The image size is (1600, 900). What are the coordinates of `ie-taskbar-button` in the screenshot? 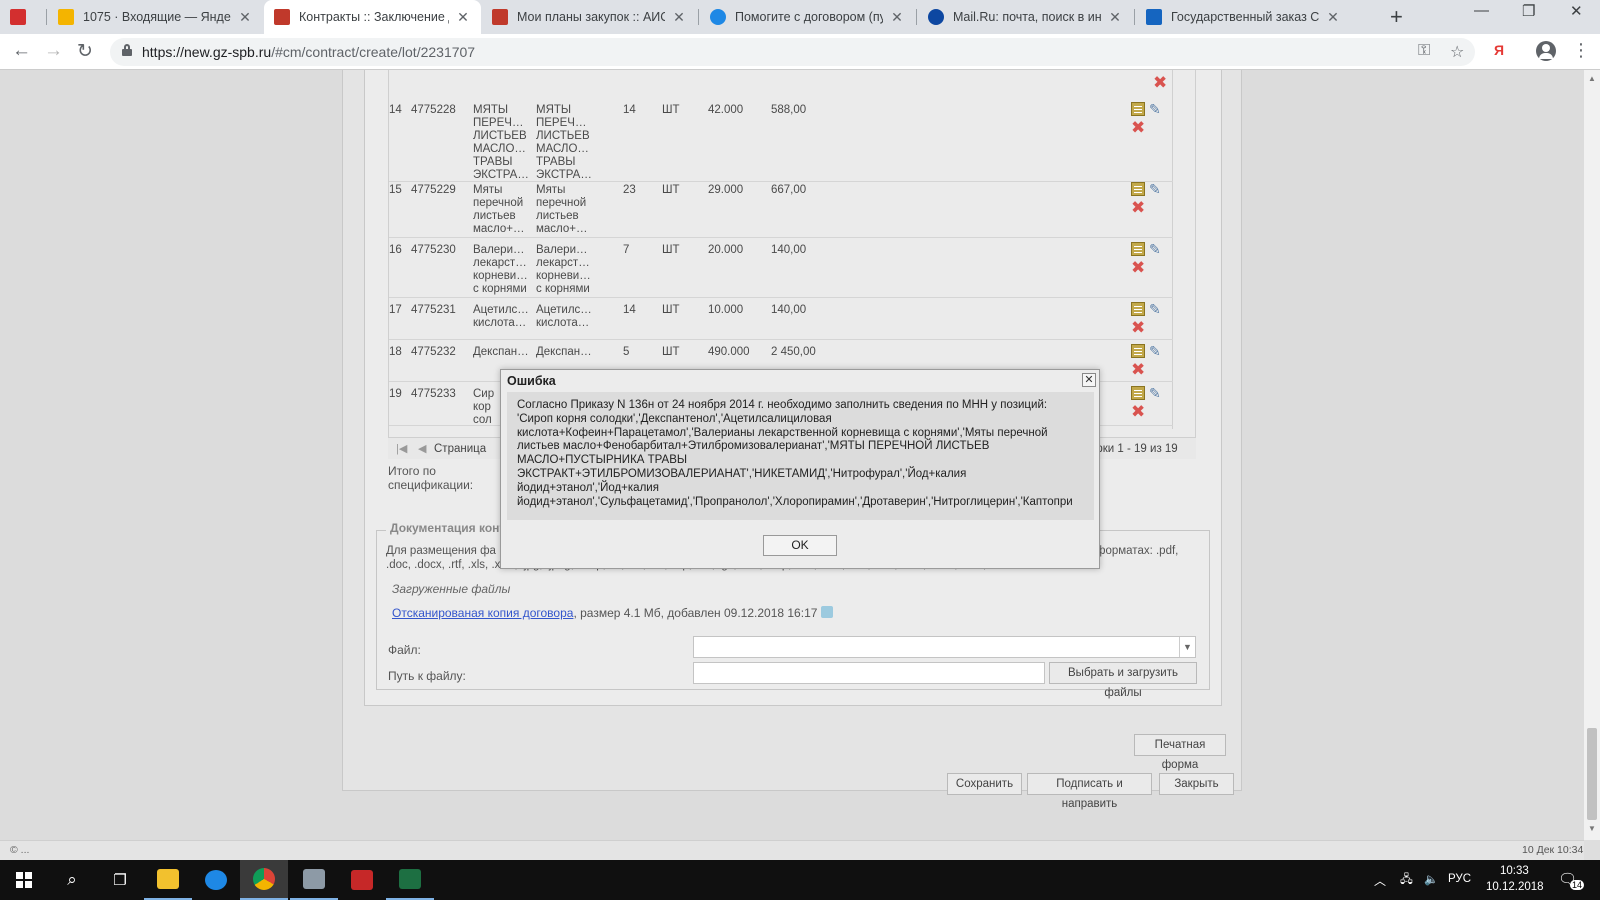 It's located at (216, 880).